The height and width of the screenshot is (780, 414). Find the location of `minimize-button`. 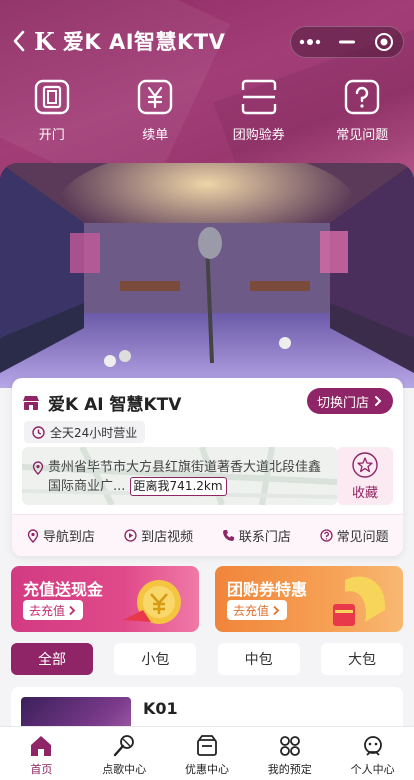

minimize-button is located at coordinates (346, 42).